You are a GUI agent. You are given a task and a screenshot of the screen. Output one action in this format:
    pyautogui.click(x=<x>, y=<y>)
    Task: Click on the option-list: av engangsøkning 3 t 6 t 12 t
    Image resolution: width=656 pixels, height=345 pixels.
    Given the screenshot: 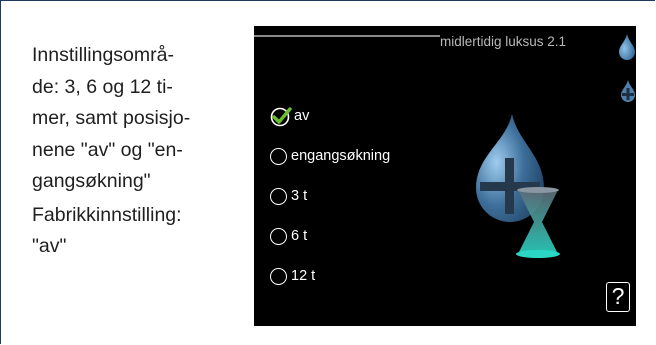 What is the action you would take?
    pyautogui.click(x=330, y=196)
    